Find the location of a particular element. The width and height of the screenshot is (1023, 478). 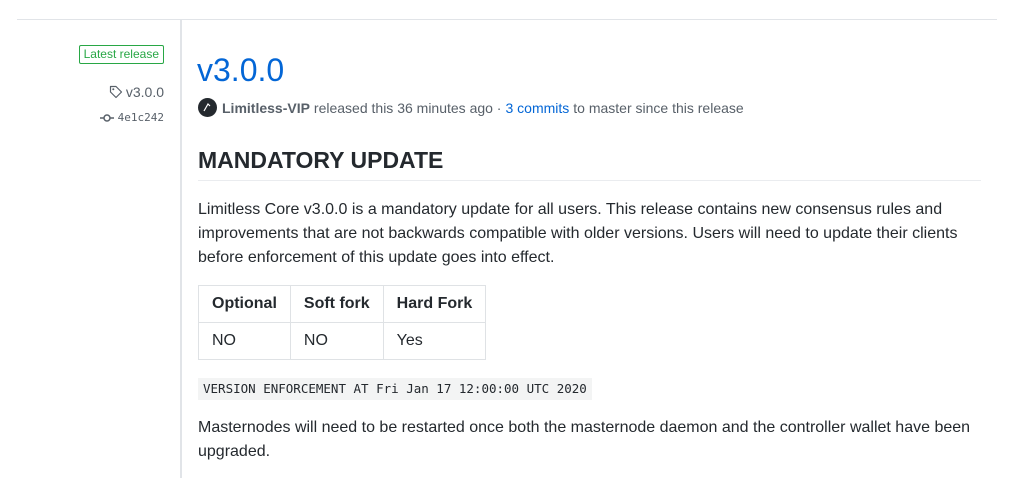

fork-table: Optional Soft fork Hard Fork NO NO Yes is located at coordinates (342, 322).